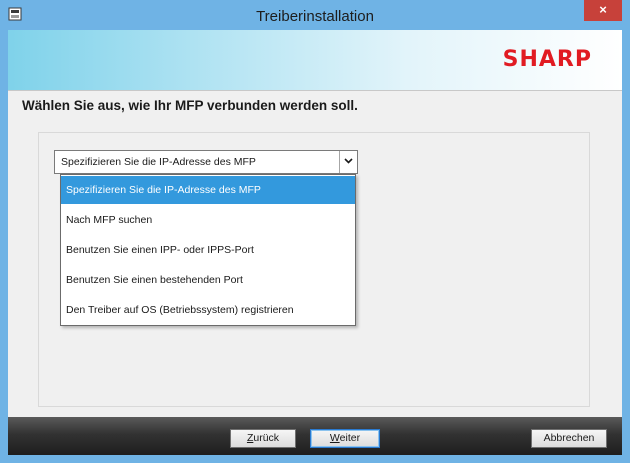 This screenshot has width=630, height=463. Describe the element at coordinates (315, 90) in the screenshot. I see `banner-divider` at that location.